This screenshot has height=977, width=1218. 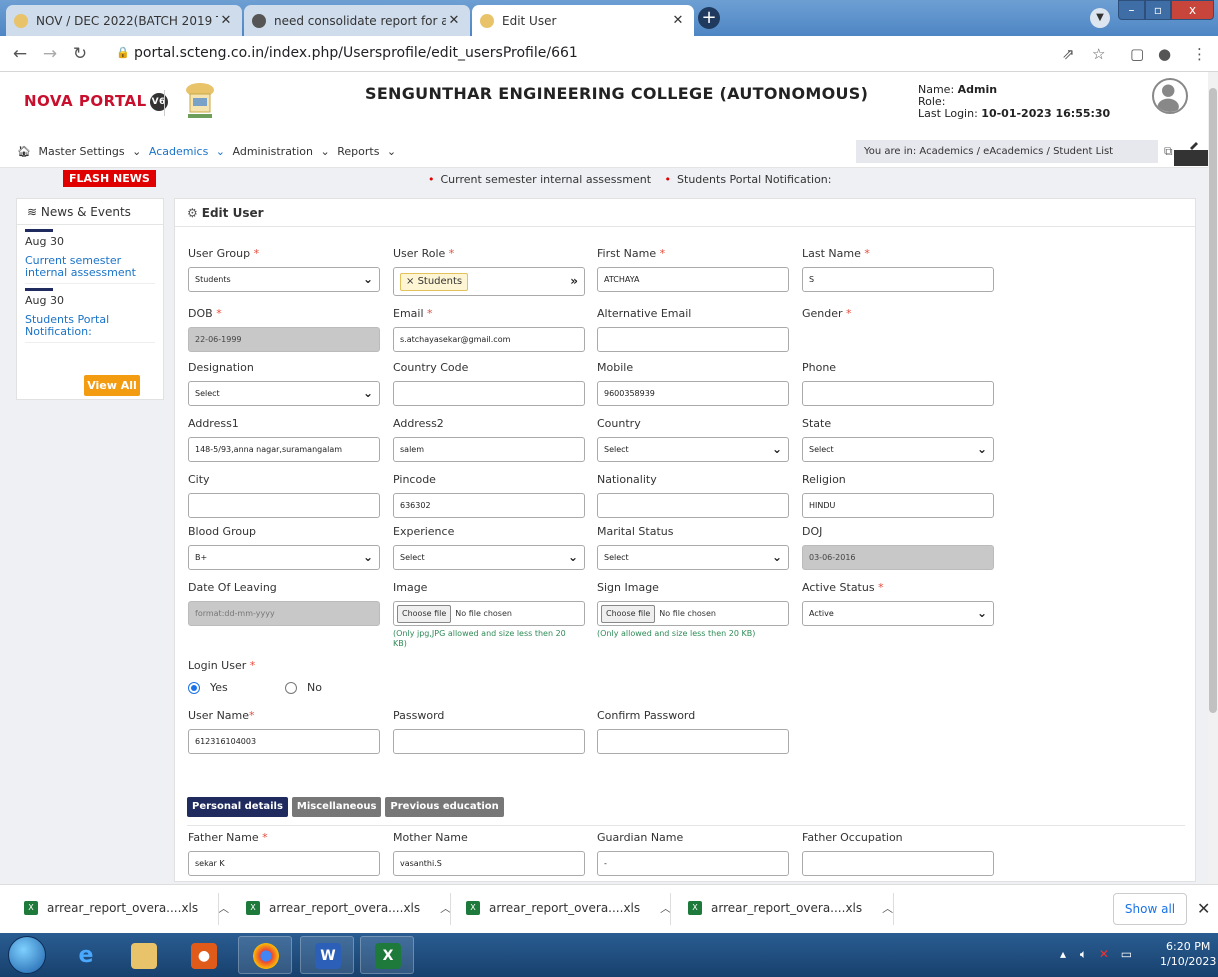 I want to click on close-window-button: x, so click(x=1192, y=10).